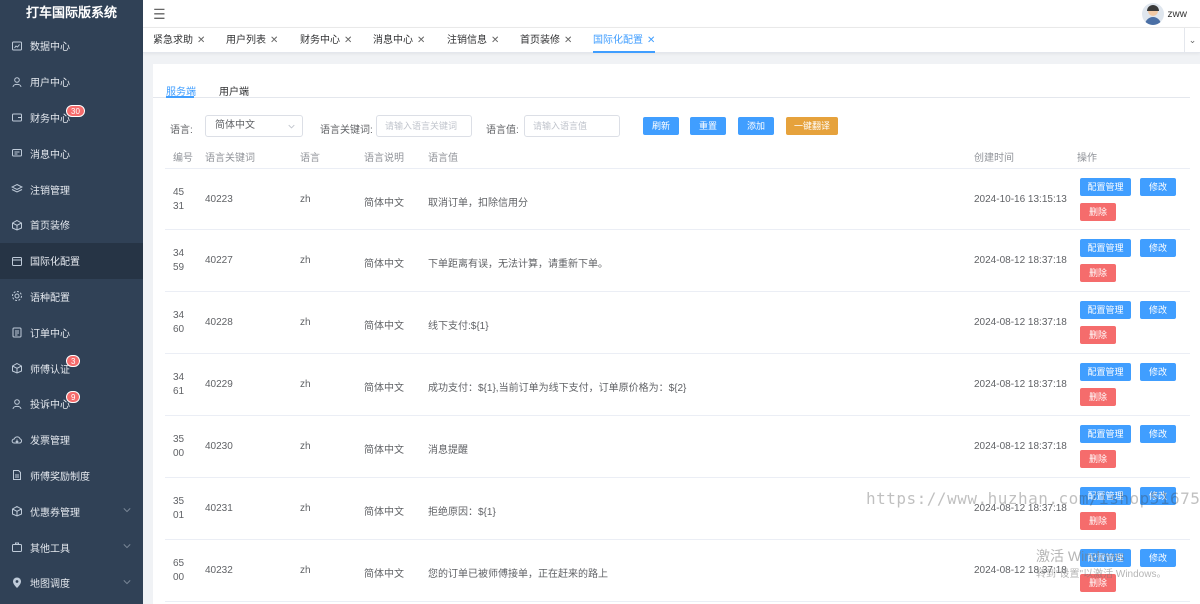 The width and height of the screenshot is (1200, 604). Describe the element at coordinates (310, 158) in the screenshot. I see `col-language: 语言` at that location.